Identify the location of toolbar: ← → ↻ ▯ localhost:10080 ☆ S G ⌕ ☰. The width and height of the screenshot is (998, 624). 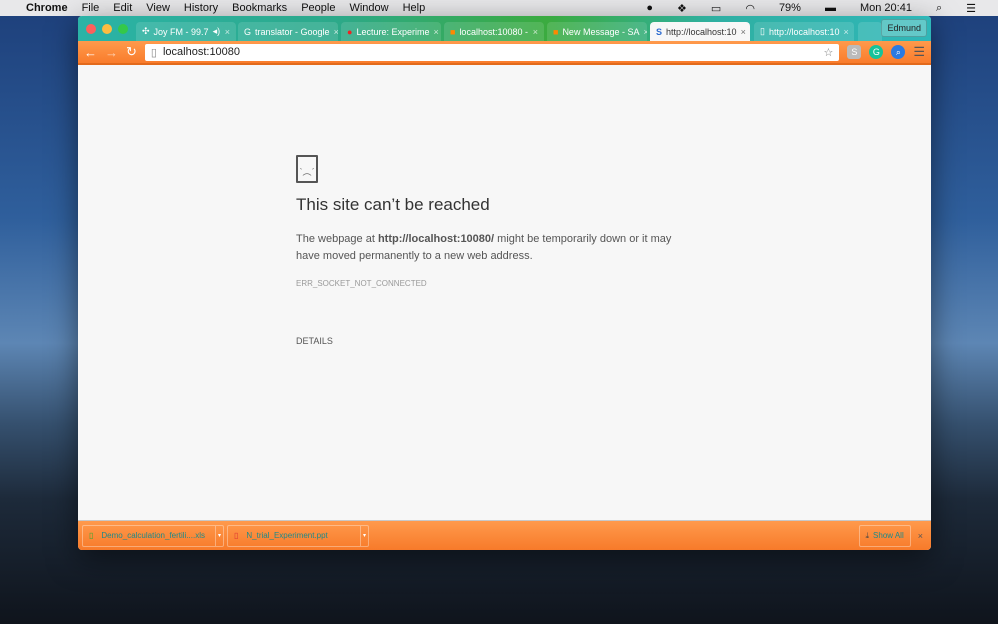
(504, 53).